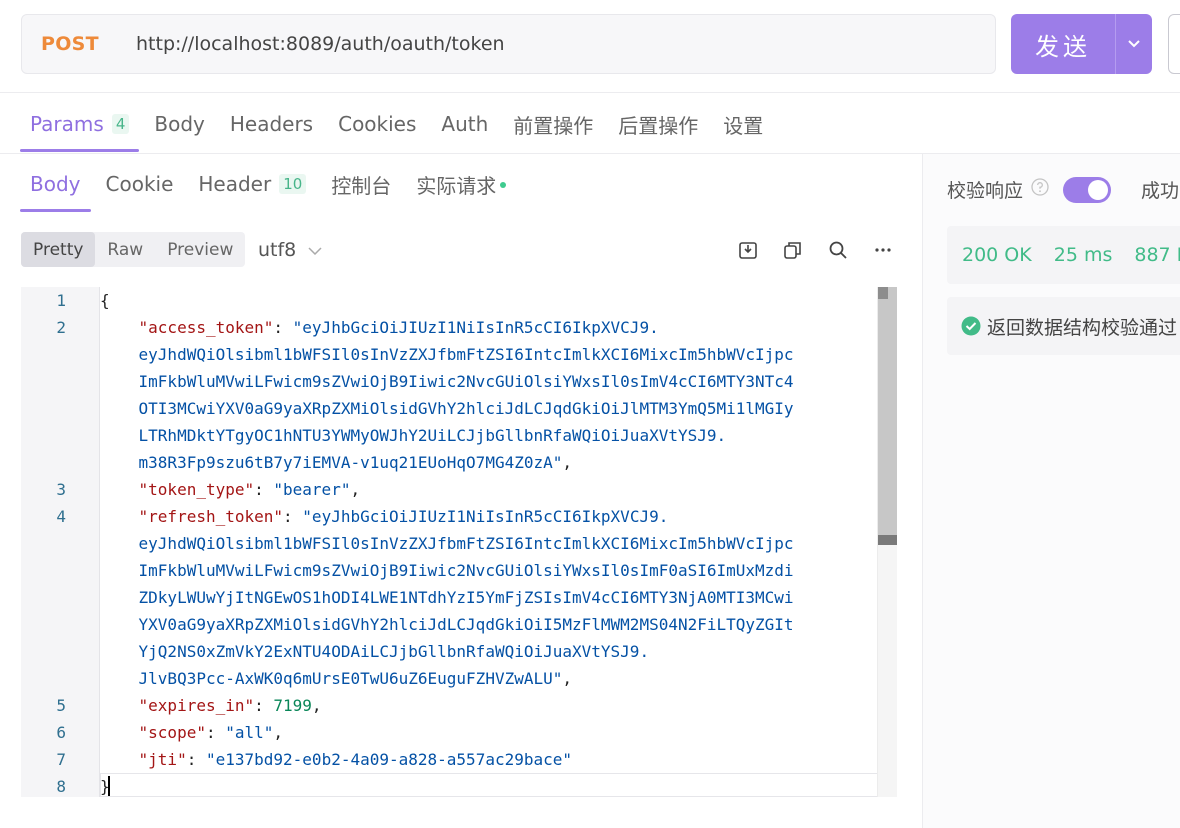  I want to click on help-icon, so click(1040, 189).